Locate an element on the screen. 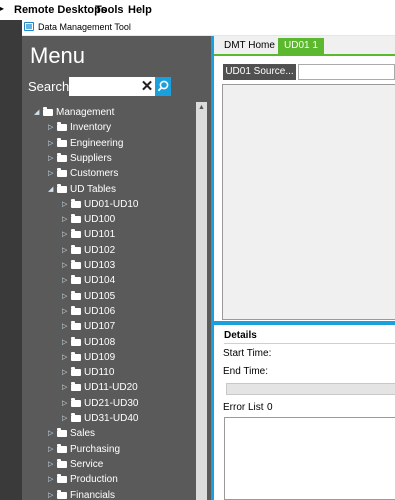 The height and width of the screenshot is (500, 395). tree-item-label: UD105 is located at coordinates (100, 296).